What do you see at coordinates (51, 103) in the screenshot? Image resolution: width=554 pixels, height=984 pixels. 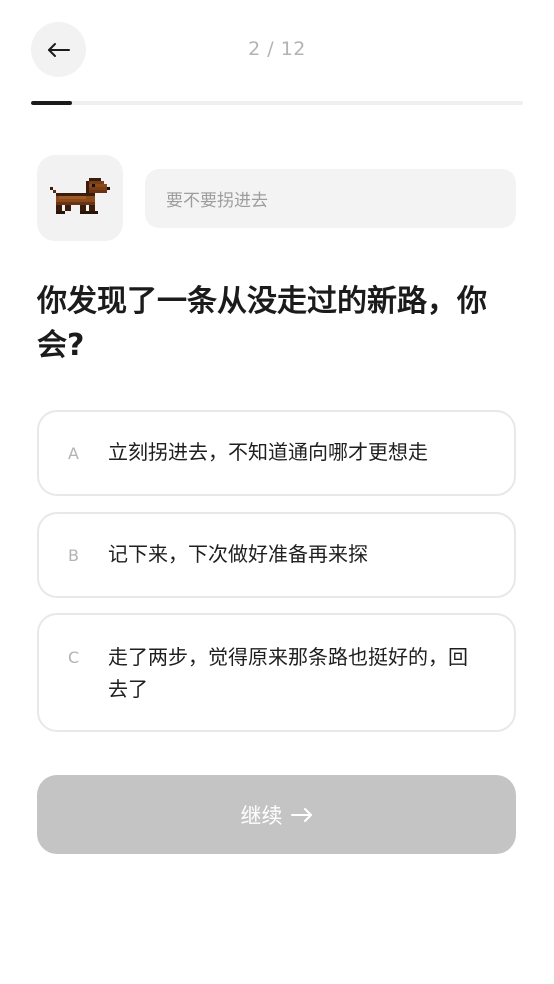 I see `progress-bar-fill` at bounding box center [51, 103].